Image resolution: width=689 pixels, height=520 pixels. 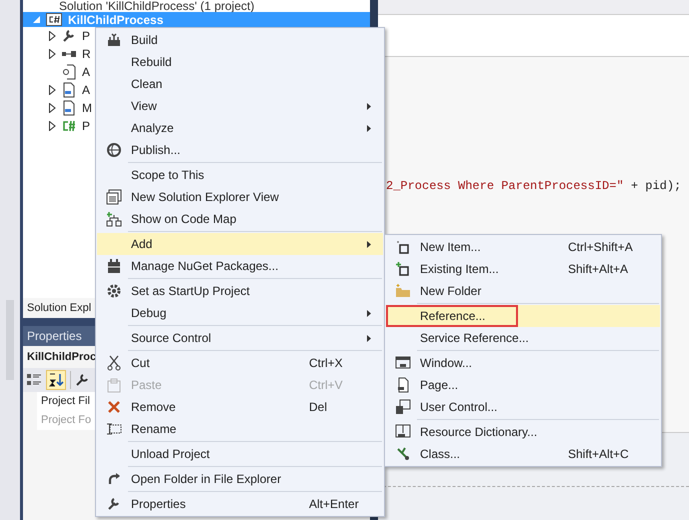 What do you see at coordinates (114, 429) in the screenshot?
I see `rename-icon` at bounding box center [114, 429].